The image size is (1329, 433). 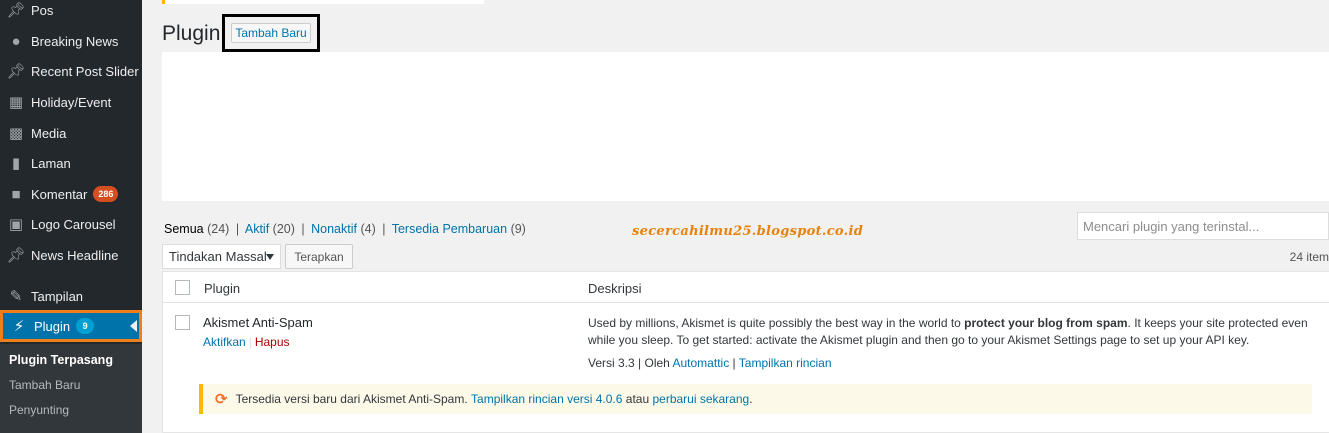 What do you see at coordinates (184, 229) in the screenshot?
I see `filter-all: Semua` at bounding box center [184, 229].